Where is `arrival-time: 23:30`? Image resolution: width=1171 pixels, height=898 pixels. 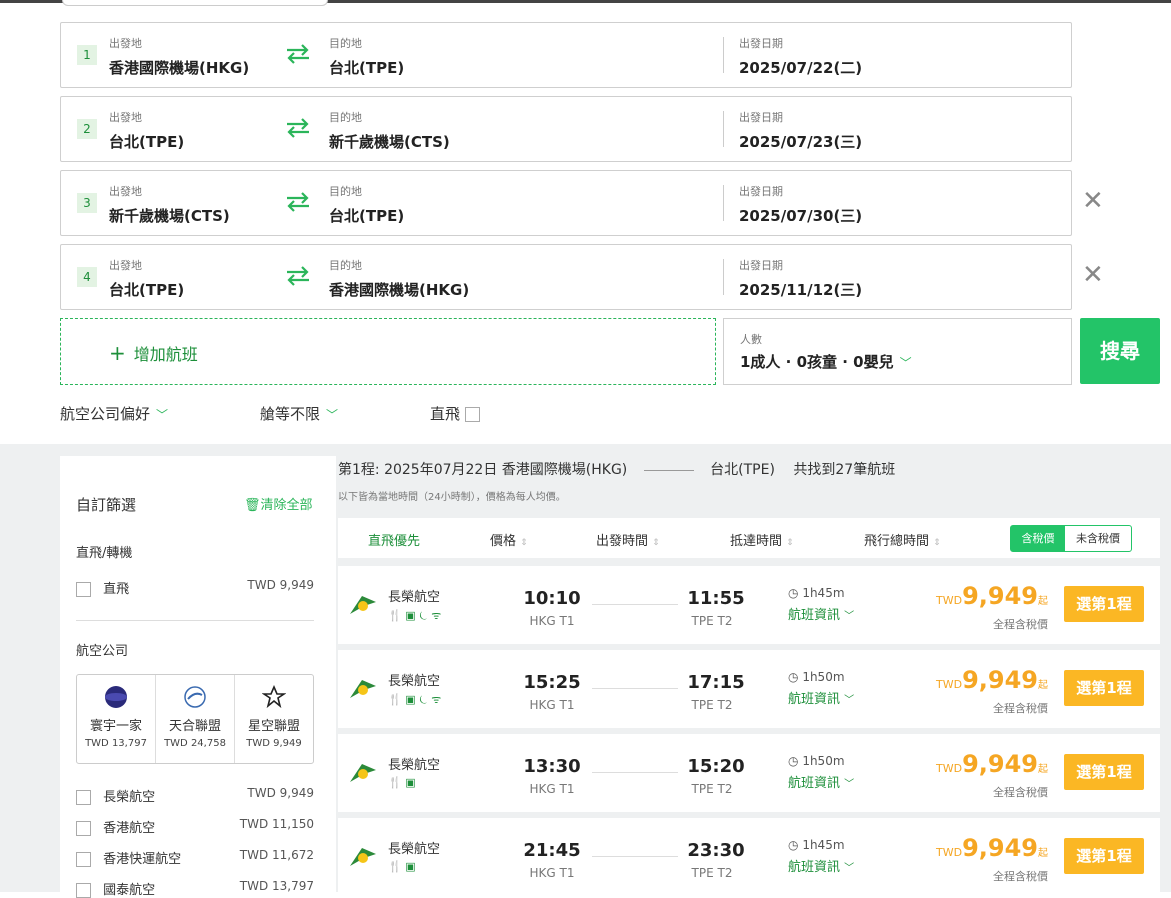 arrival-time: 23:30 is located at coordinates (716, 850).